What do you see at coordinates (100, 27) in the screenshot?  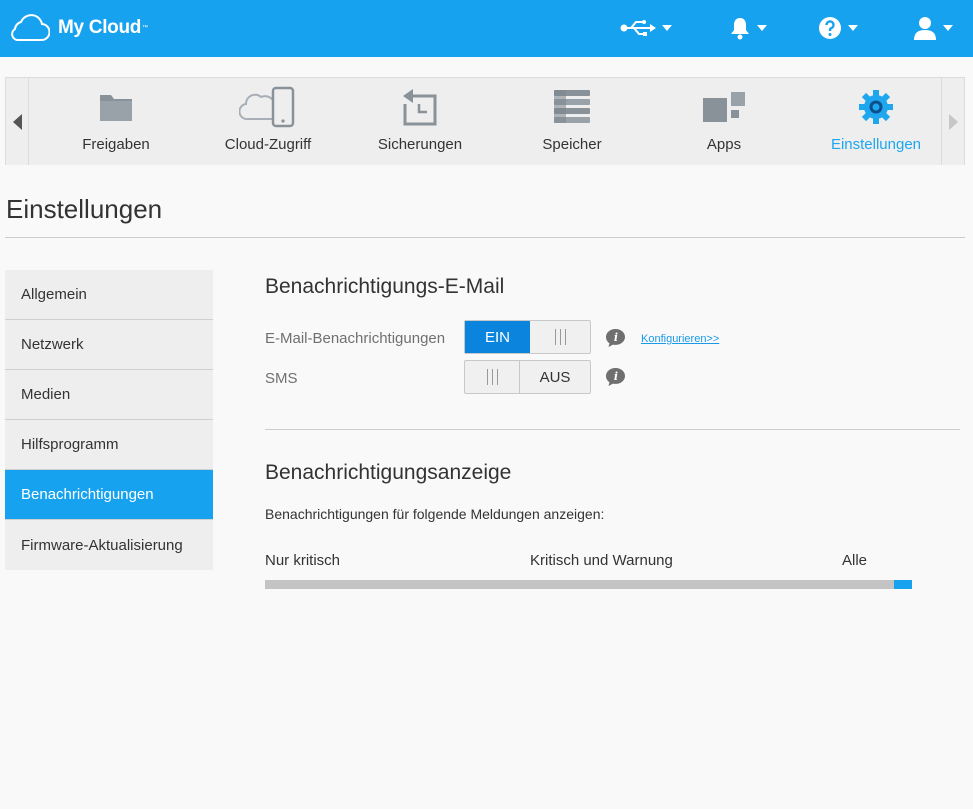 I see `app-title: My Cloud` at bounding box center [100, 27].